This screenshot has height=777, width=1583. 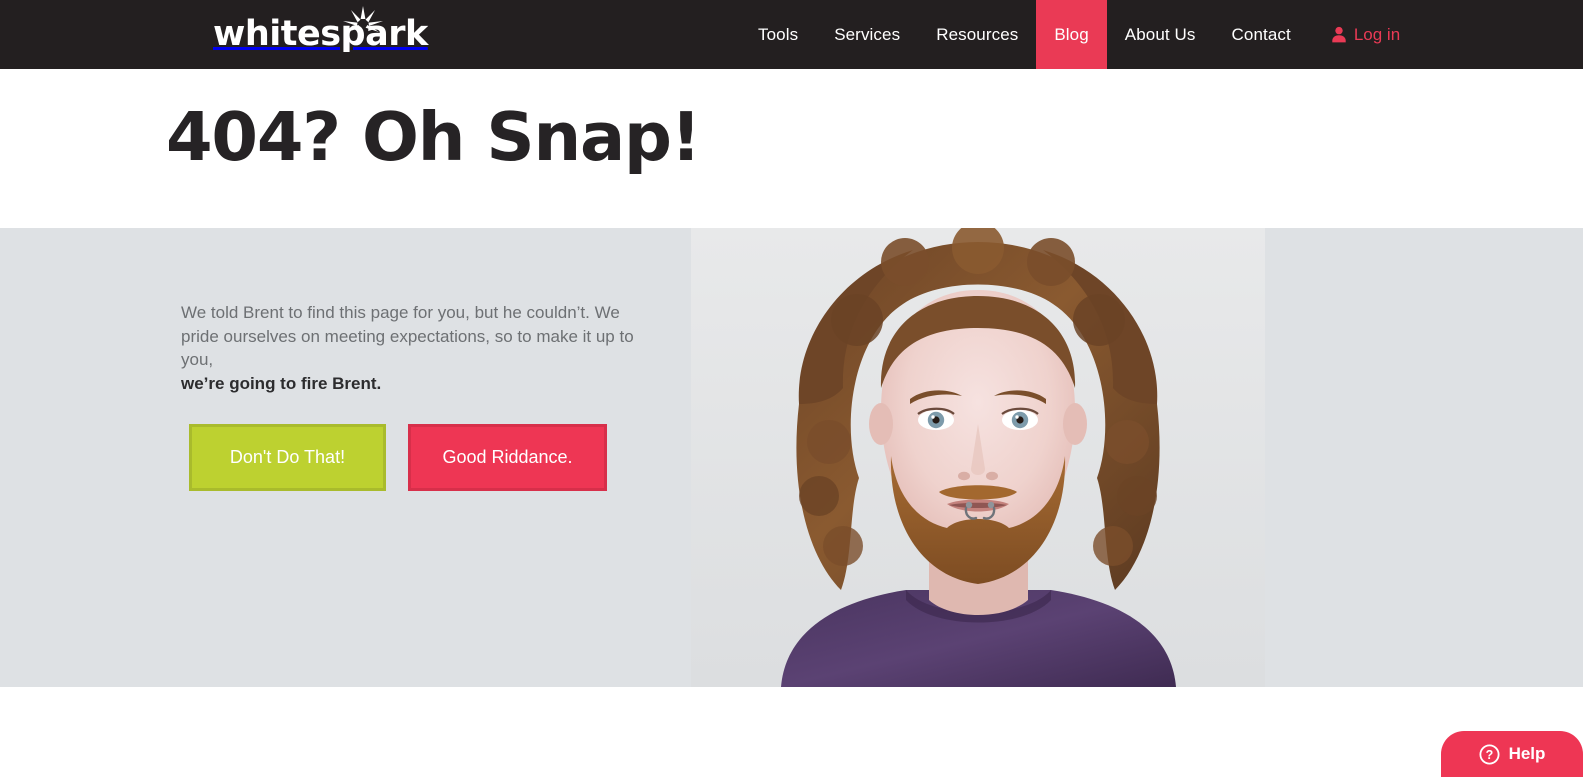 I want to click on nav-item-services: Services, so click(x=867, y=34).